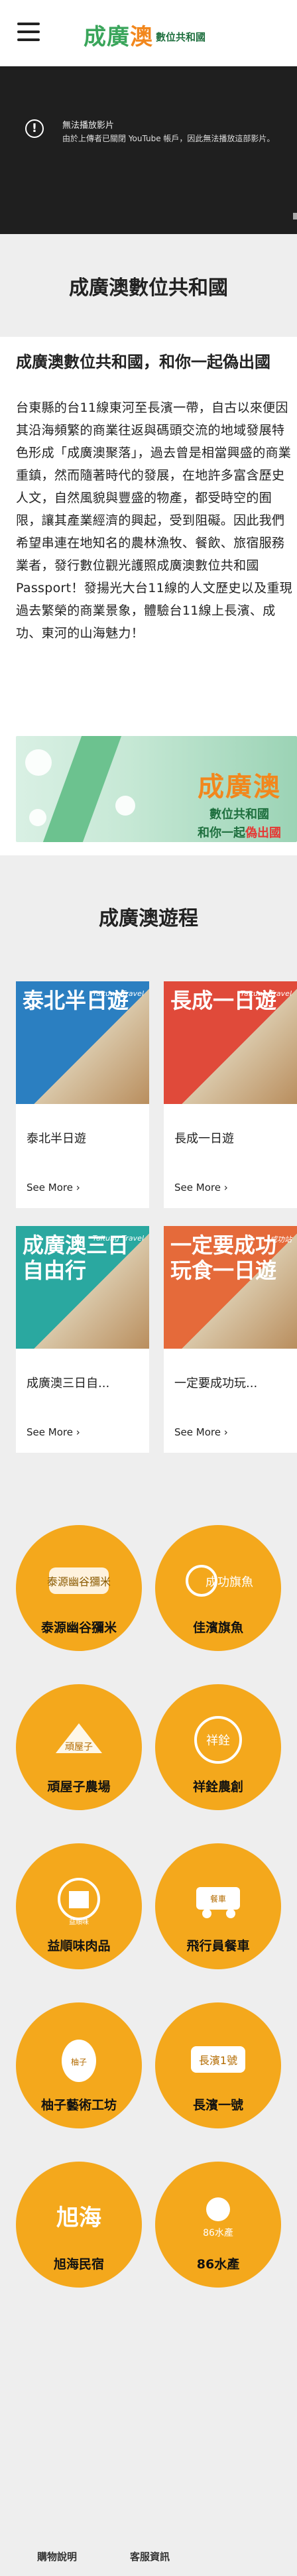  What do you see at coordinates (230, 1287) in the screenshot?
I see `tour-image: 一定要成功玩食一日遊 成功站` at bounding box center [230, 1287].